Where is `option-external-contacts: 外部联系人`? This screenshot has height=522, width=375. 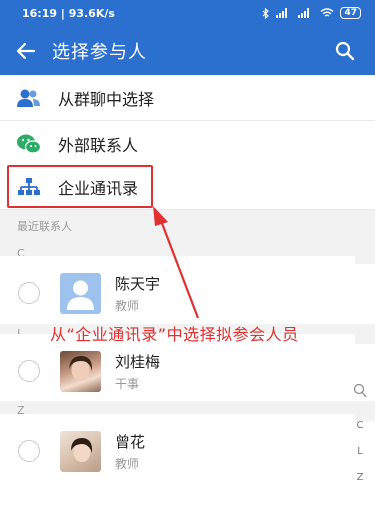 option-external-contacts: 外部联系人 is located at coordinates (187, 144).